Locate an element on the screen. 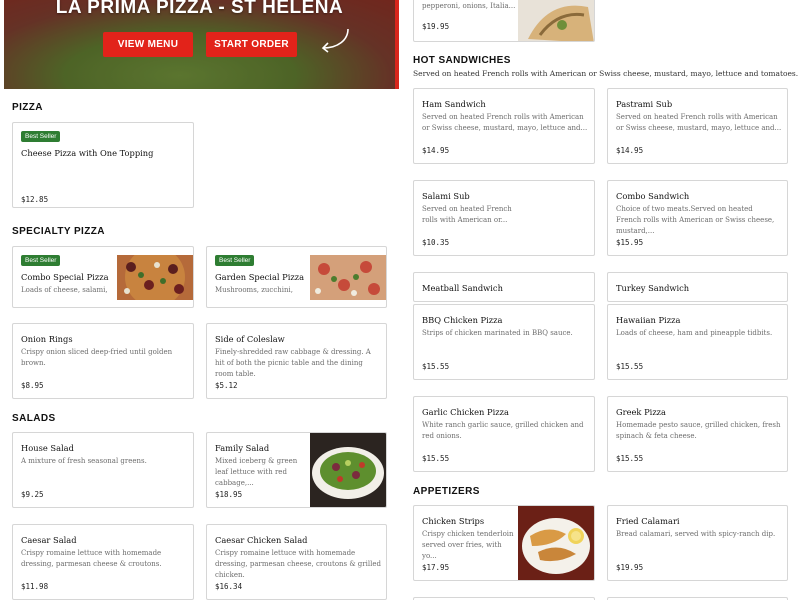 This screenshot has height=600, width=800. item-name: Ham Sandwich is located at coordinates (454, 104).